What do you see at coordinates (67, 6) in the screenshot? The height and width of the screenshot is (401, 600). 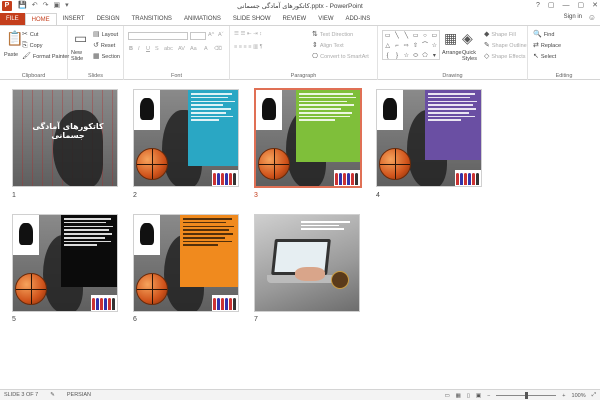 I see `customize-qat-icon: ▾` at bounding box center [67, 6].